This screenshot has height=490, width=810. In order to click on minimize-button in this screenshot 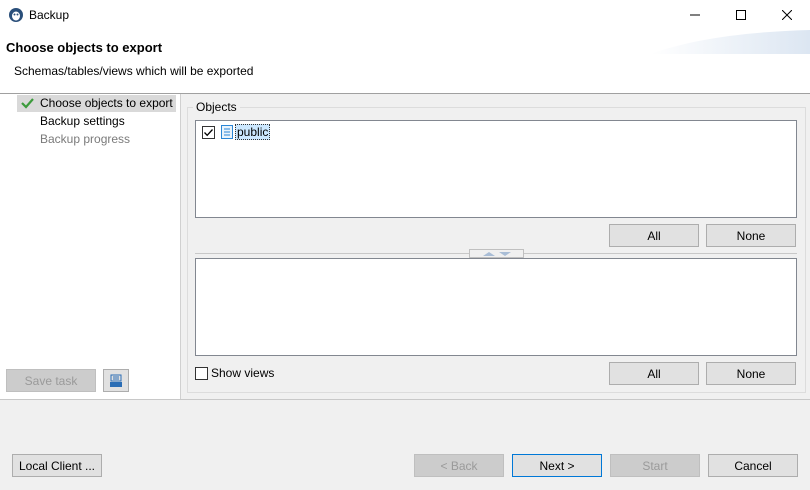, I will do `click(695, 15)`.